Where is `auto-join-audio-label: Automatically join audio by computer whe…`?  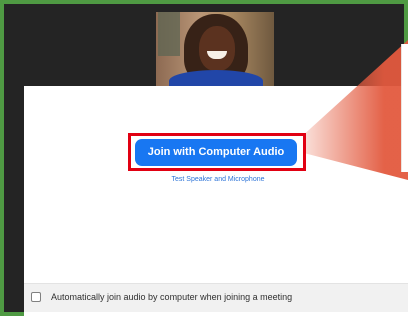
auto-join-audio-label: Automatically join audio by computer whe… is located at coordinates (201, 297).